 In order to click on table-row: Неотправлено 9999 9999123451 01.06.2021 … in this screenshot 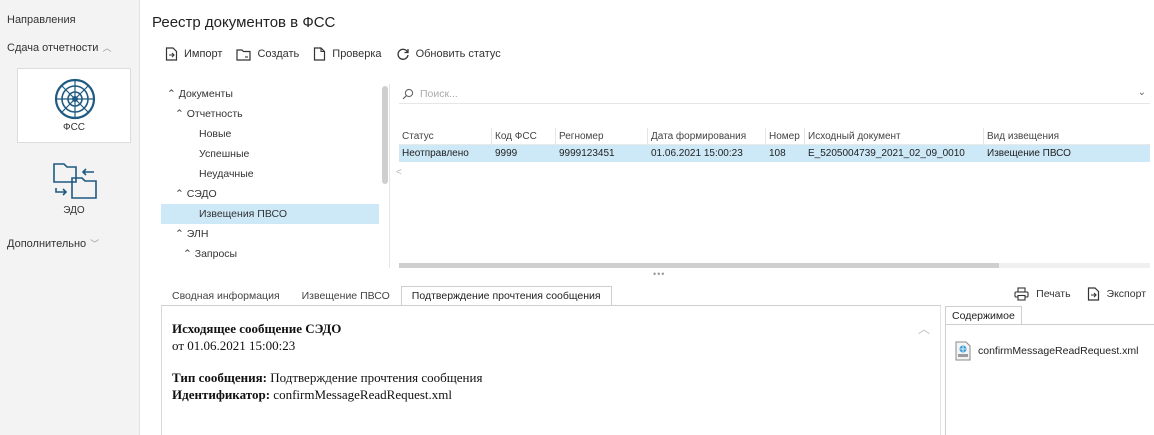, I will do `click(774, 153)`.